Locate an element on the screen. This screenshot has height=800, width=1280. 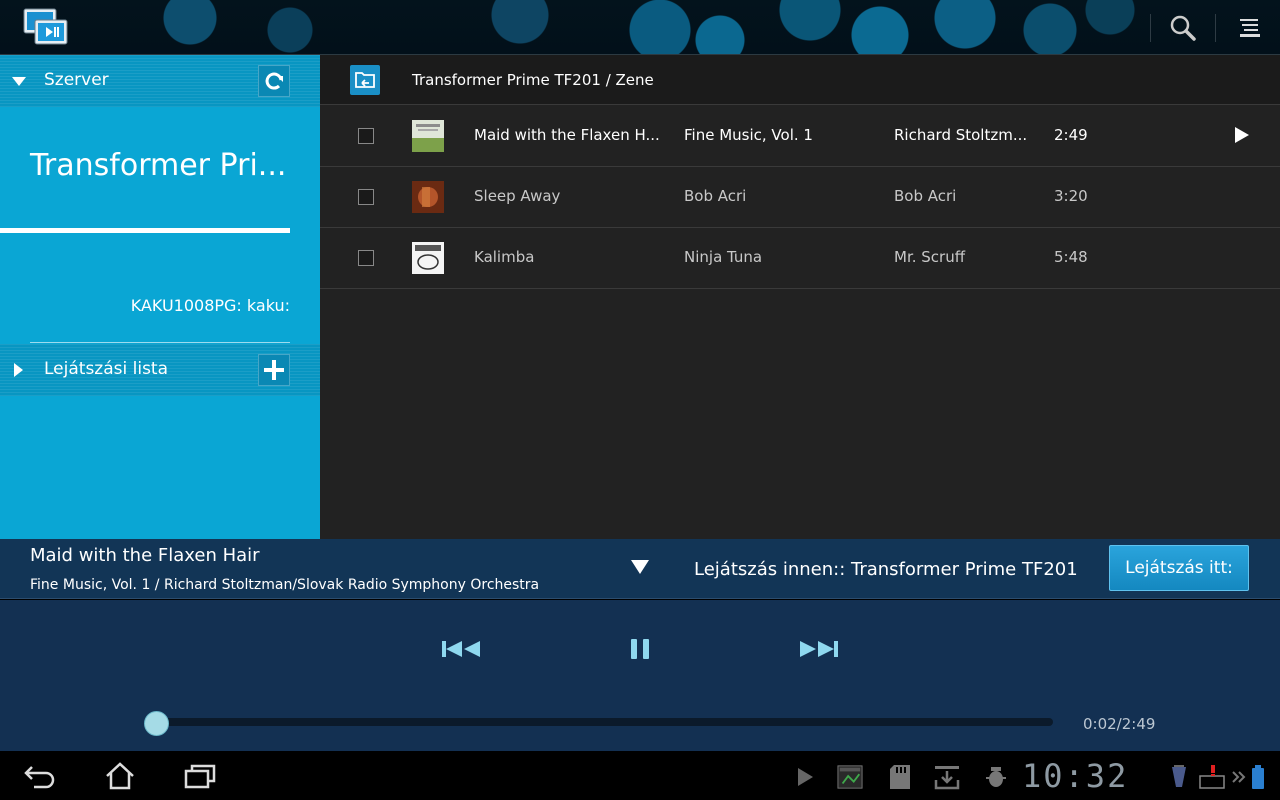
folder-up-icon is located at coordinates (365, 80).